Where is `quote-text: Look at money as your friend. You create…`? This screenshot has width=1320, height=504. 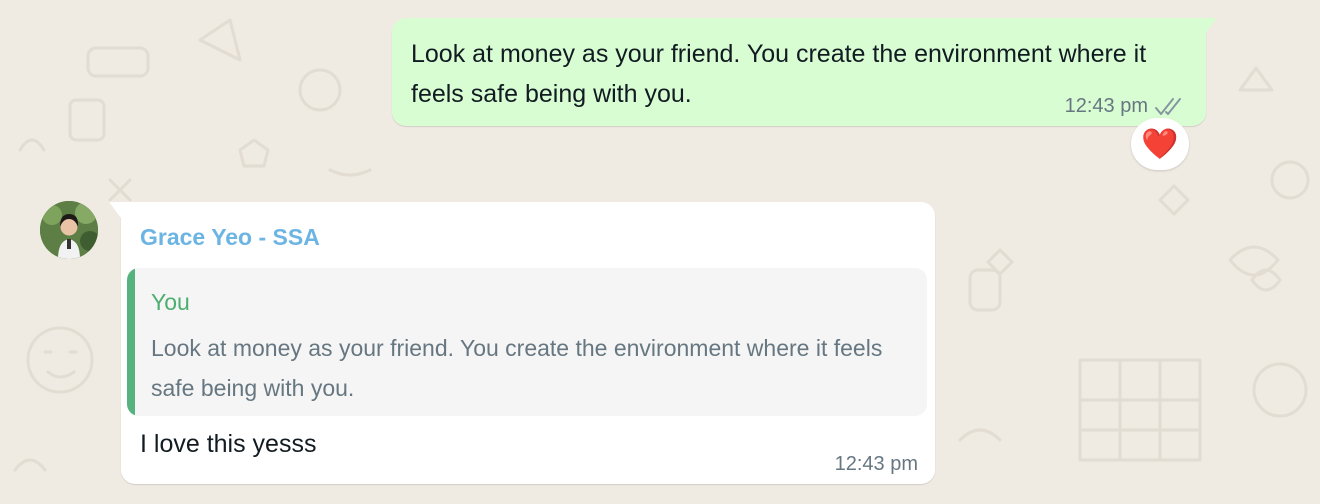
quote-text: Look at money as your friend. You create… is located at coordinates (517, 368).